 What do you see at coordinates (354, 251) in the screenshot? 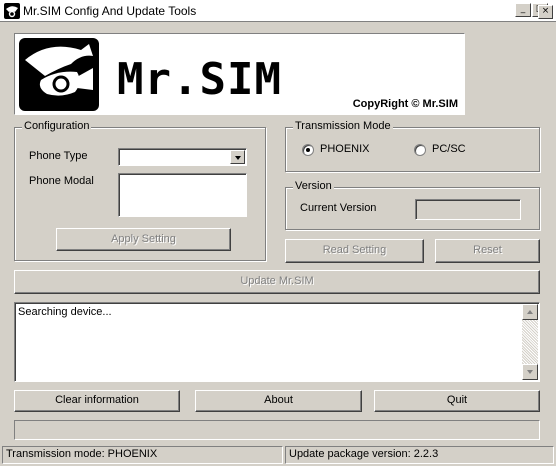
I see `read-setting-button: Read Setting` at bounding box center [354, 251].